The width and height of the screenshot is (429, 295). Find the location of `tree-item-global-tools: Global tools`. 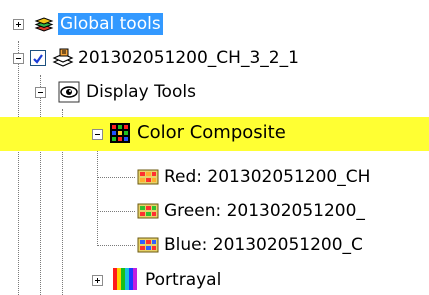

tree-item-global-tools: Global tools is located at coordinates (214, 24).